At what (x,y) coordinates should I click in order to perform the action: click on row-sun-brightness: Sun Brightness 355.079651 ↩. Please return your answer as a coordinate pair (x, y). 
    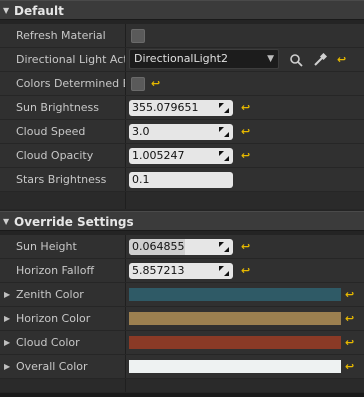
    Looking at the image, I should click on (182, 108).